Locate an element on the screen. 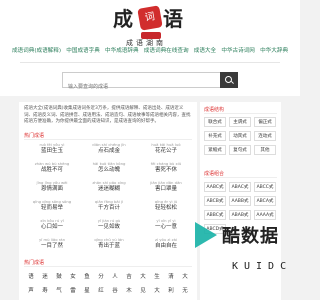 This screenshot has width=320, height=300. tag-combo: AABB式 is located at coordinates (240, 201).